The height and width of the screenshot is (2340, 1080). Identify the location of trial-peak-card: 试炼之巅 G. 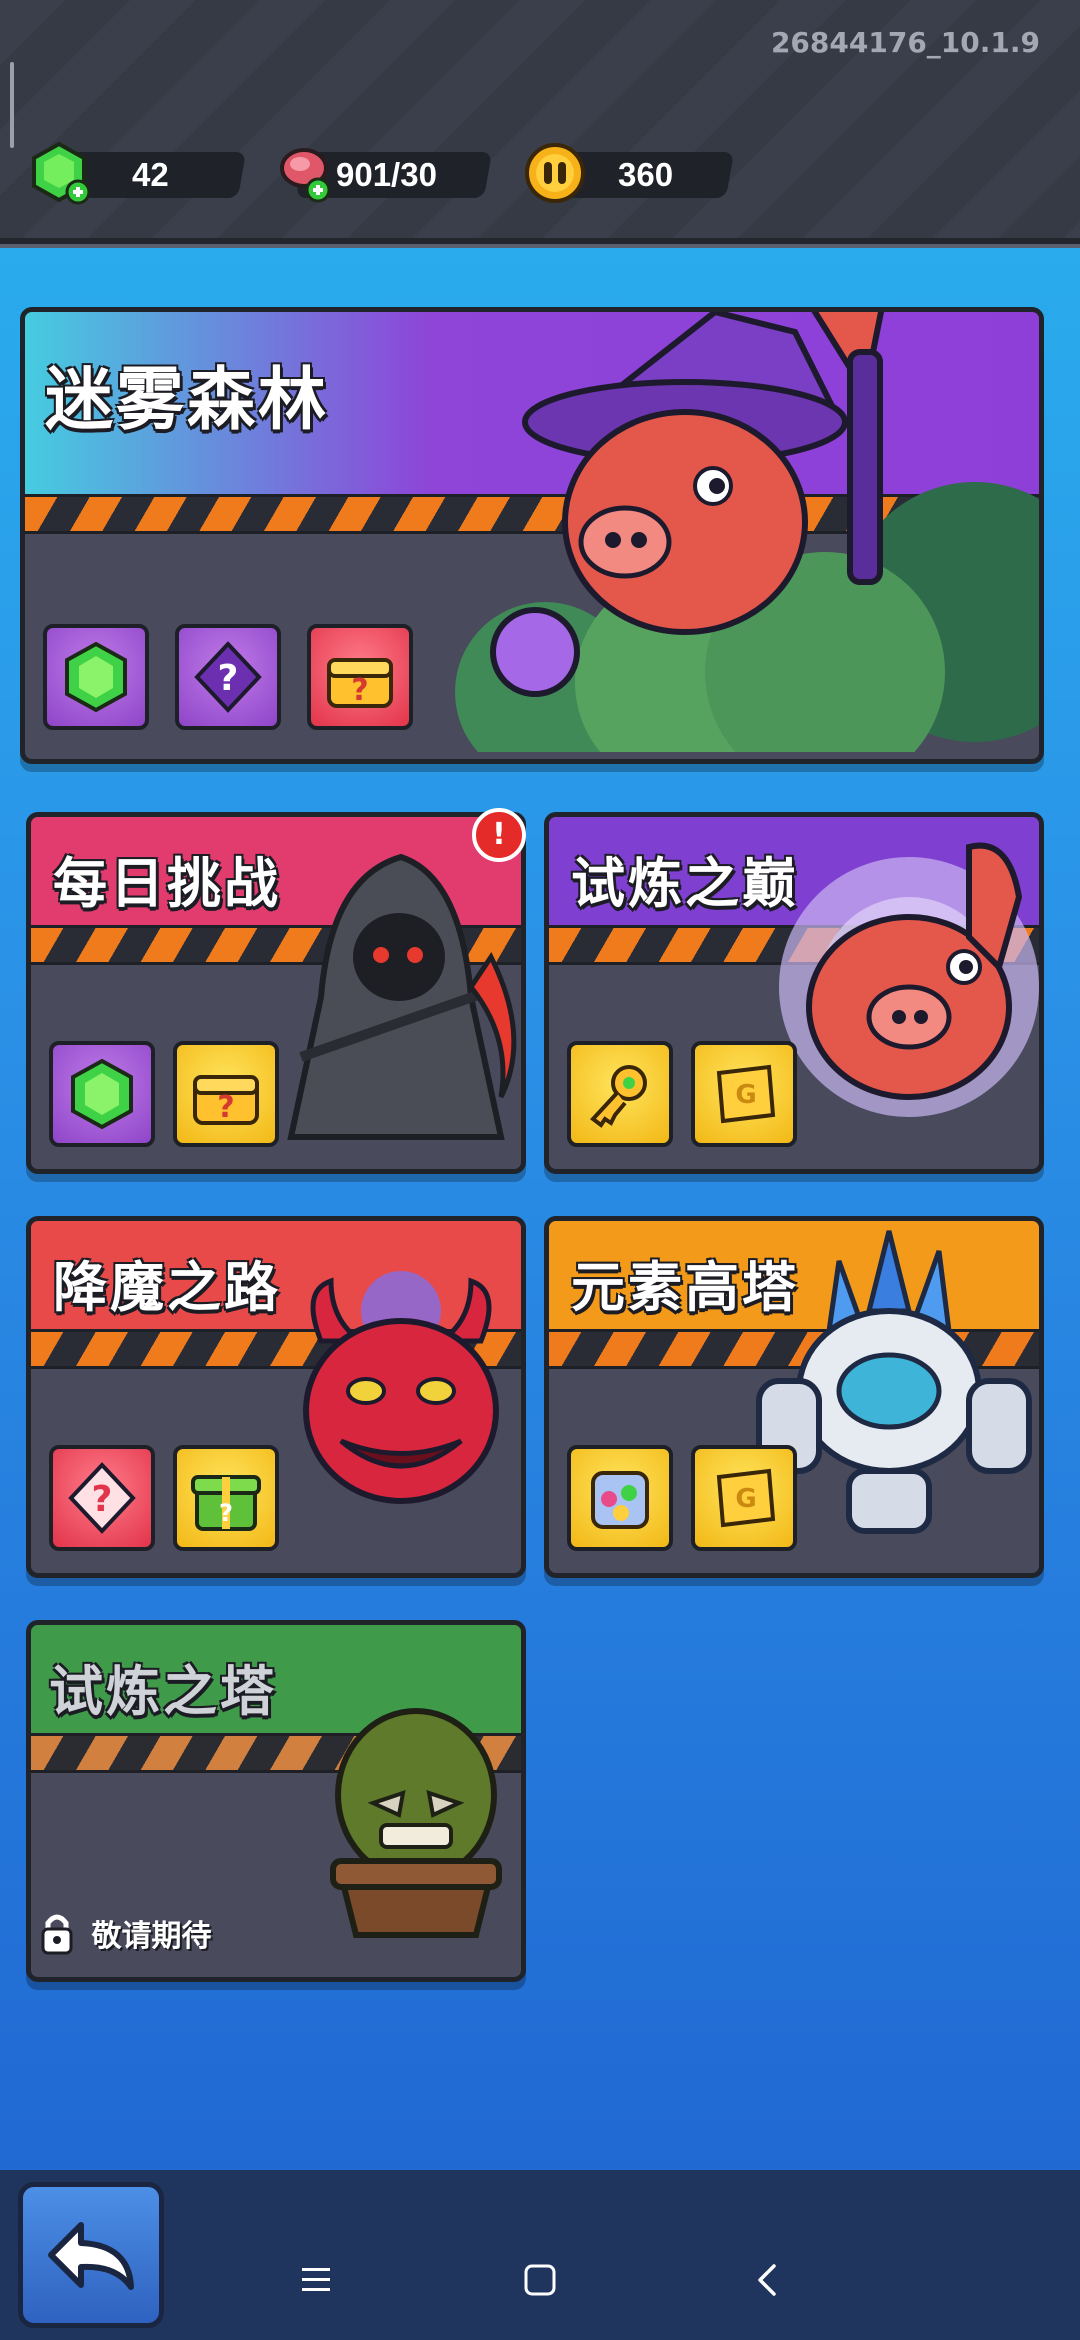
(794, 993).